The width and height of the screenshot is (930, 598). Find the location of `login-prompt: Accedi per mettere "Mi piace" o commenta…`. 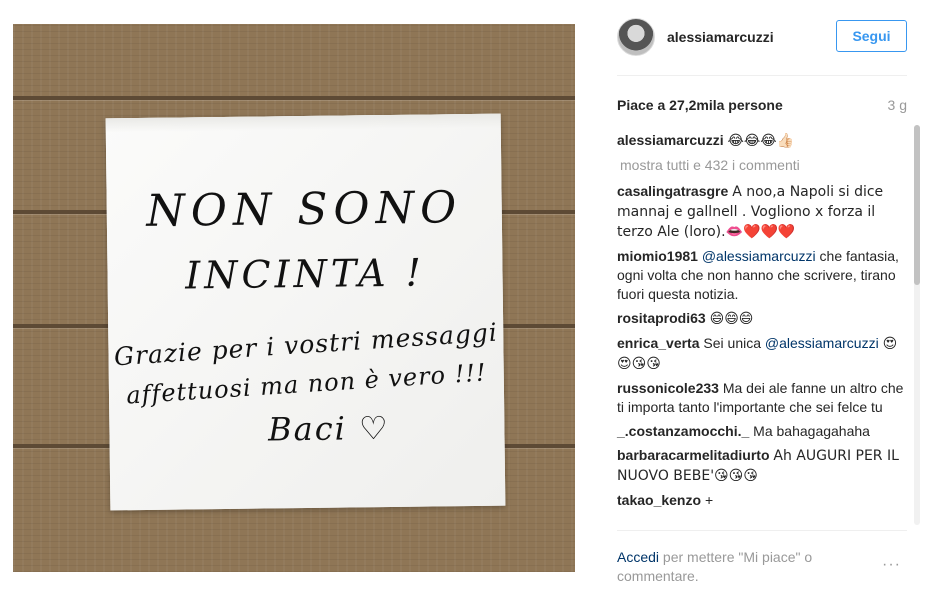

login-prompt: Accedi per mettere "Mi piace" o commenta… is located at coordinates (732, 567).